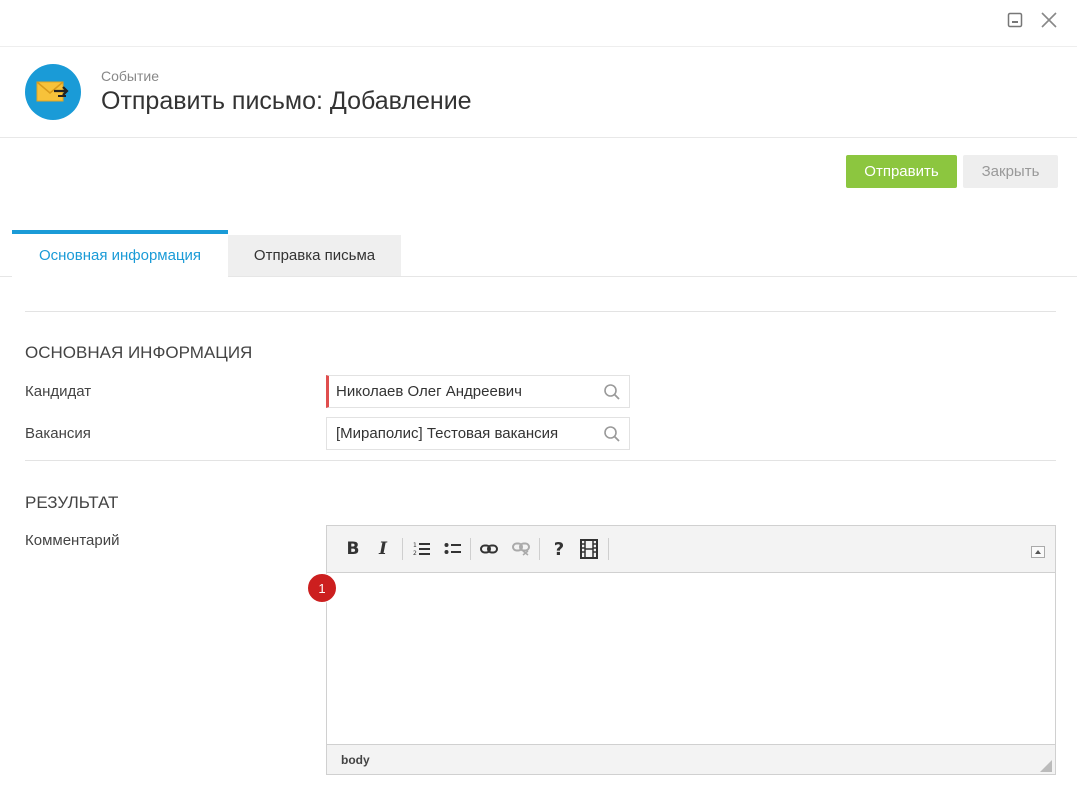  I want to click on ordered-list-button: 1 2, so click(422, 549).